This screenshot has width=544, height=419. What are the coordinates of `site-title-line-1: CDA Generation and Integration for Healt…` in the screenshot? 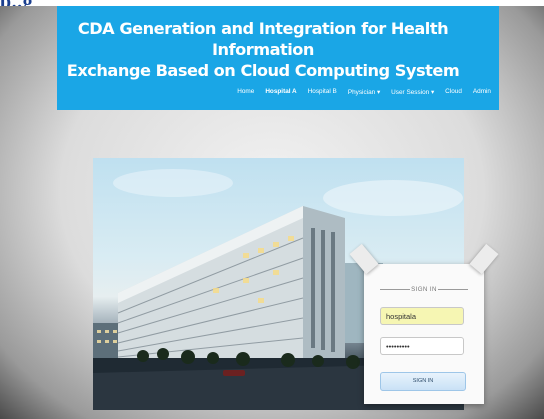 It's located at (263, 39).